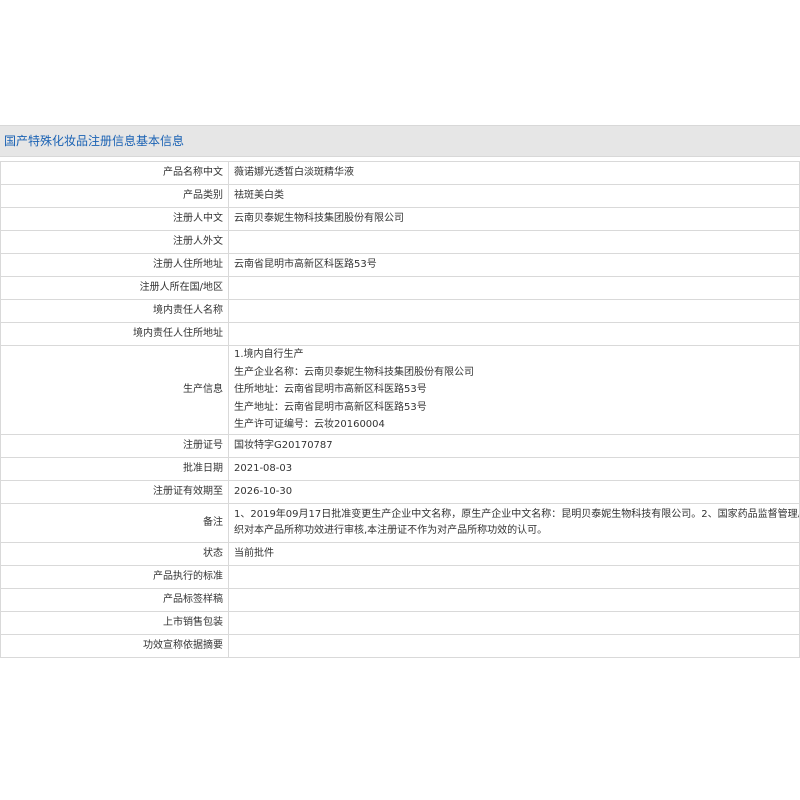  What do you see at coordinates (514, 599) in the screenshot?
I see `row-value-label-sample` at bounding box center [514, 599].